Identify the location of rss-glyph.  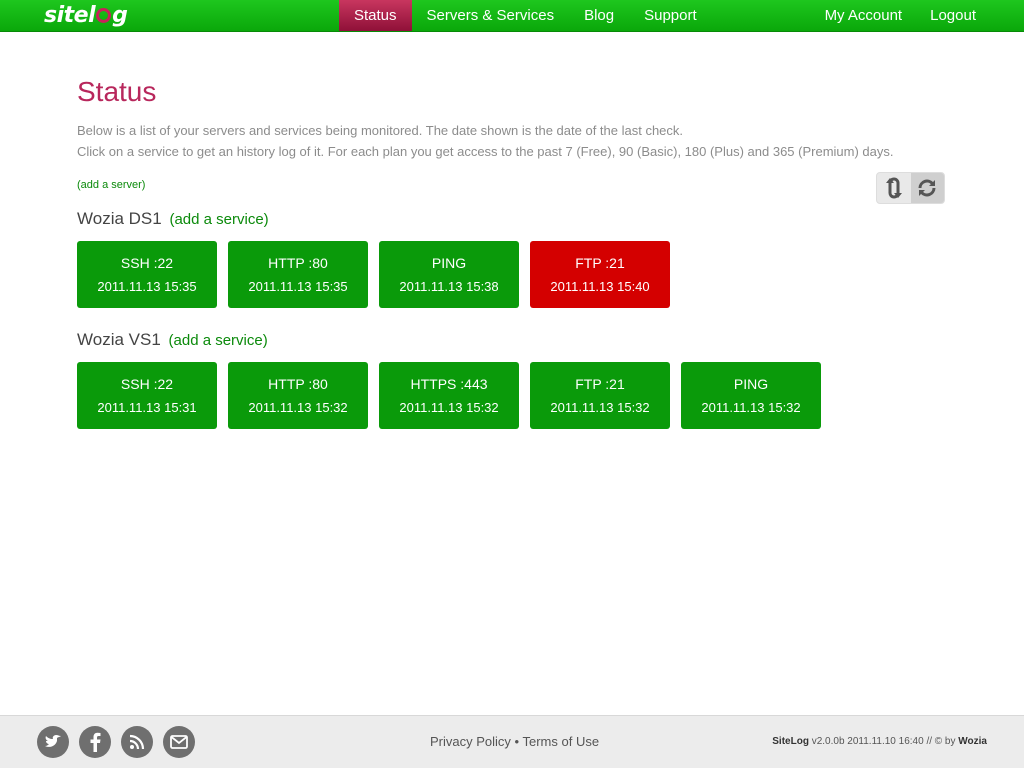
(137, 742).